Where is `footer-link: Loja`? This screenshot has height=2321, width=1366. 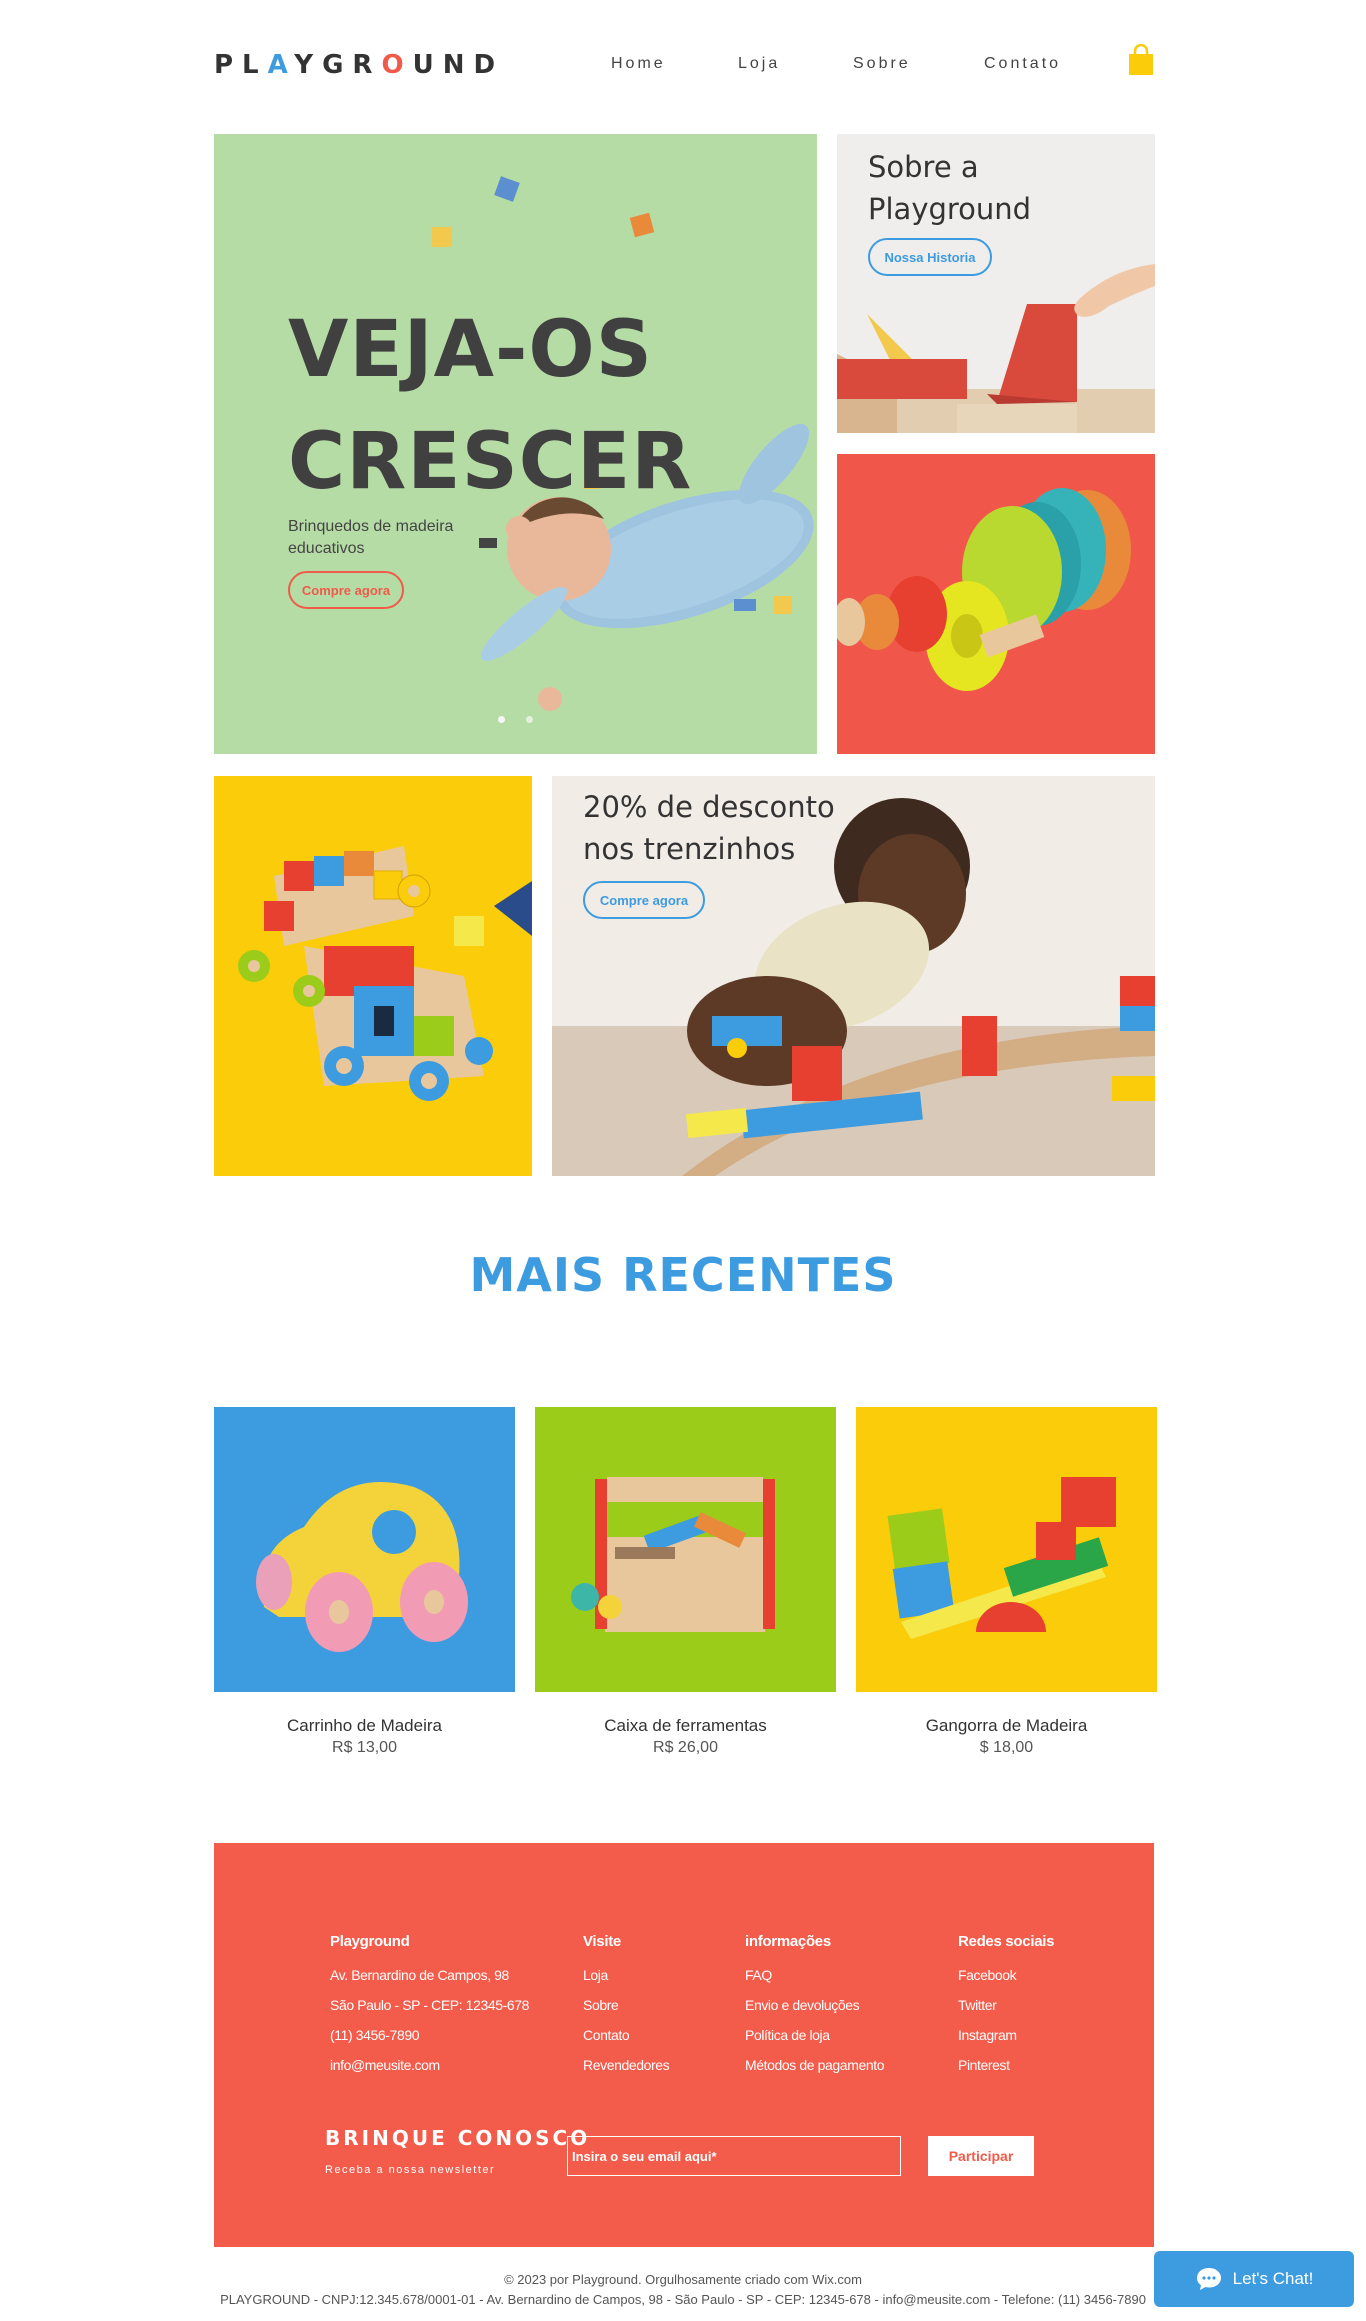 footer-link: Loja is located at coordinates (626, 1975).